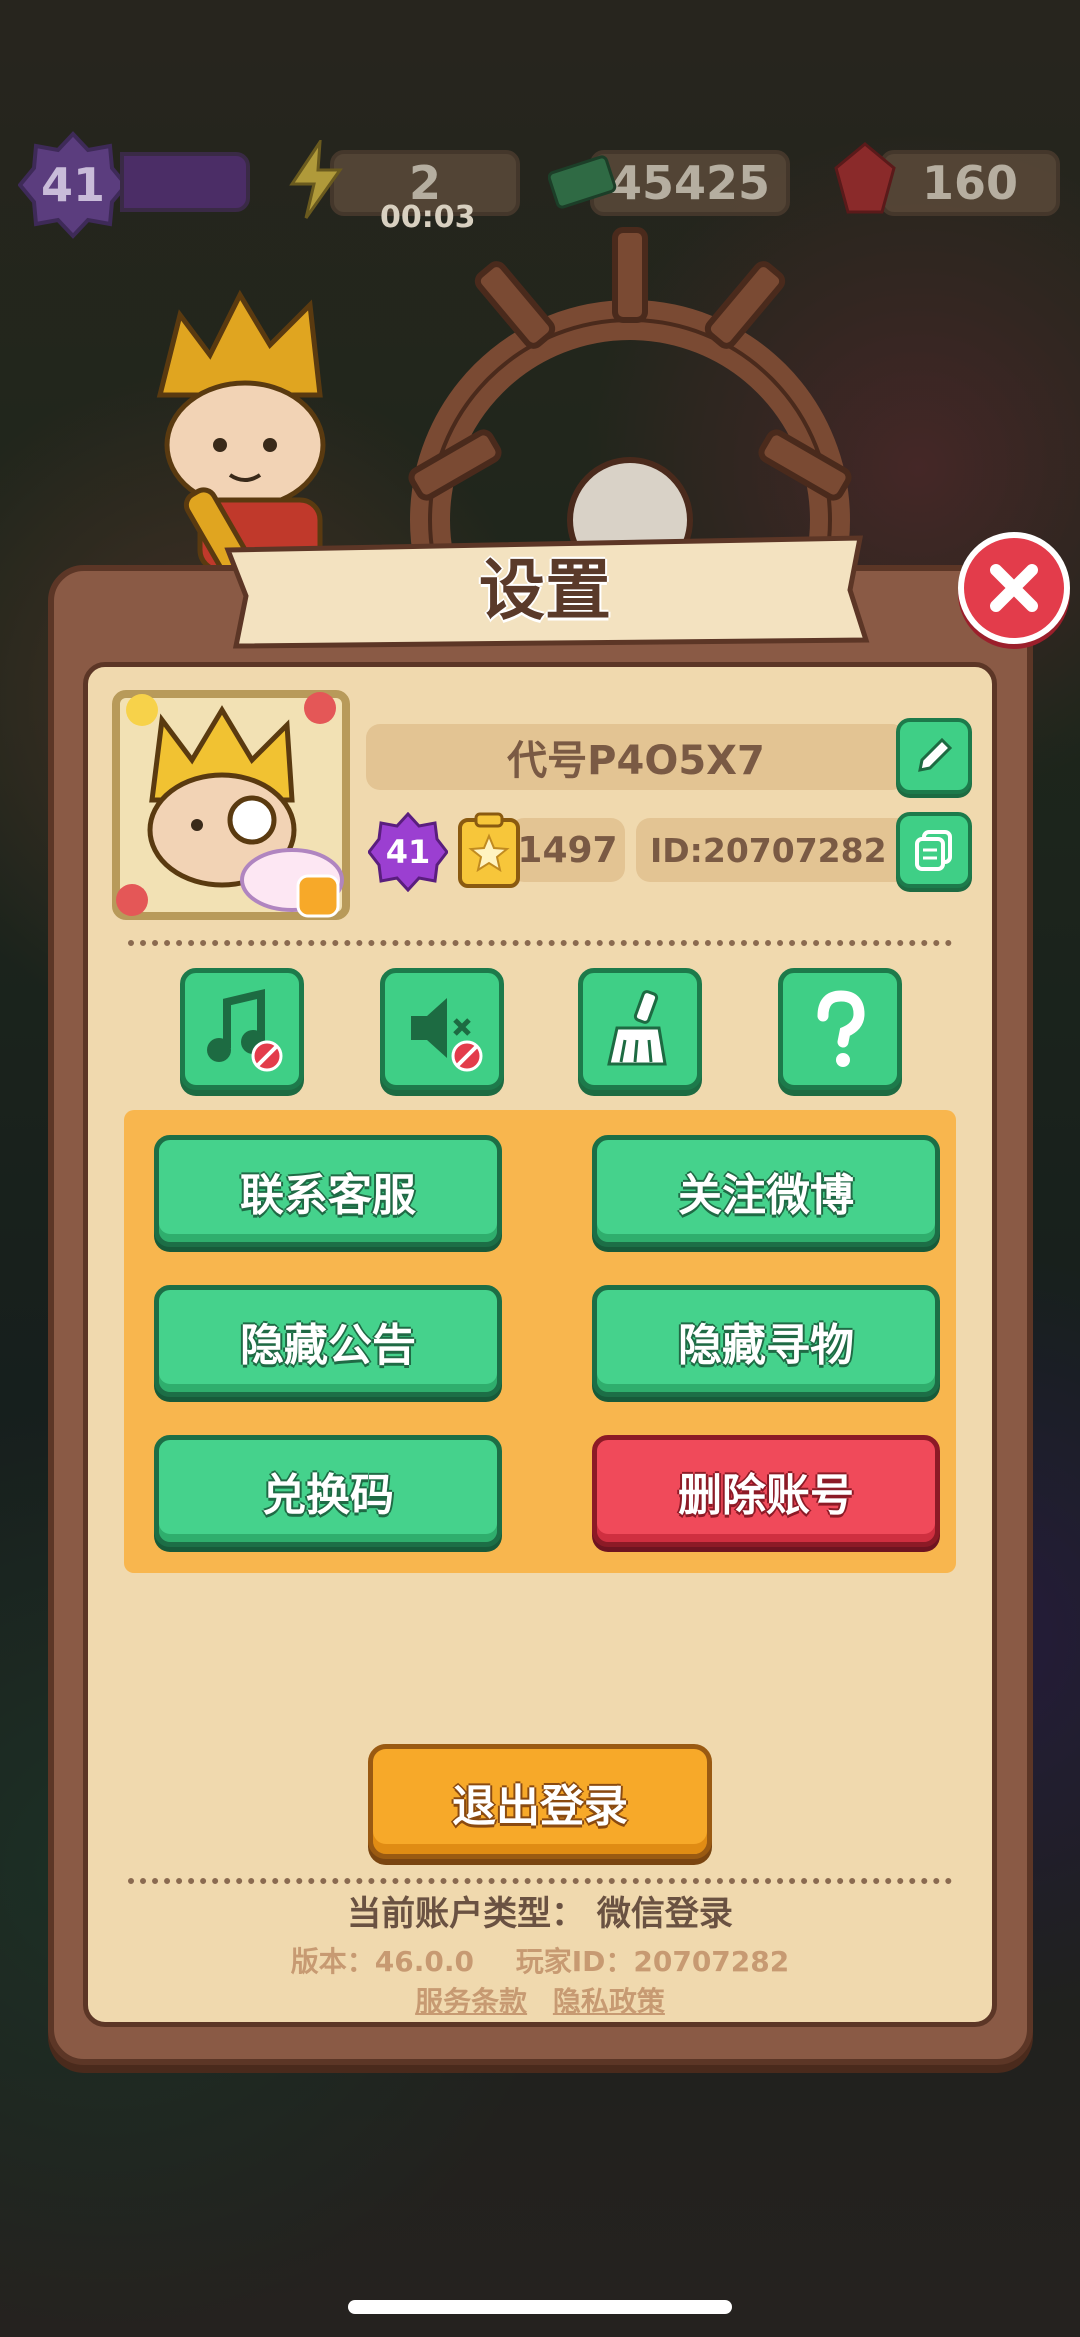  I want to click on follow-weibo-button: 关注微博, so click(766, 1191).